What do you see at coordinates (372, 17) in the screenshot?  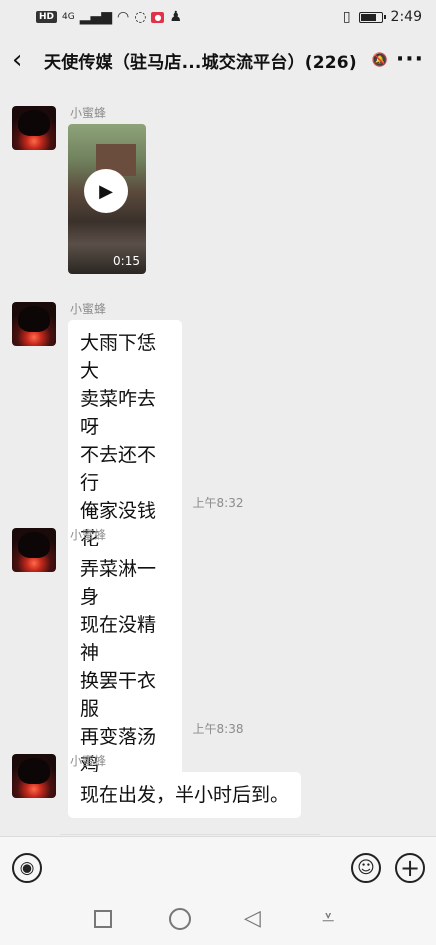 I see `battery-icon` at bounding box center [372, 17].